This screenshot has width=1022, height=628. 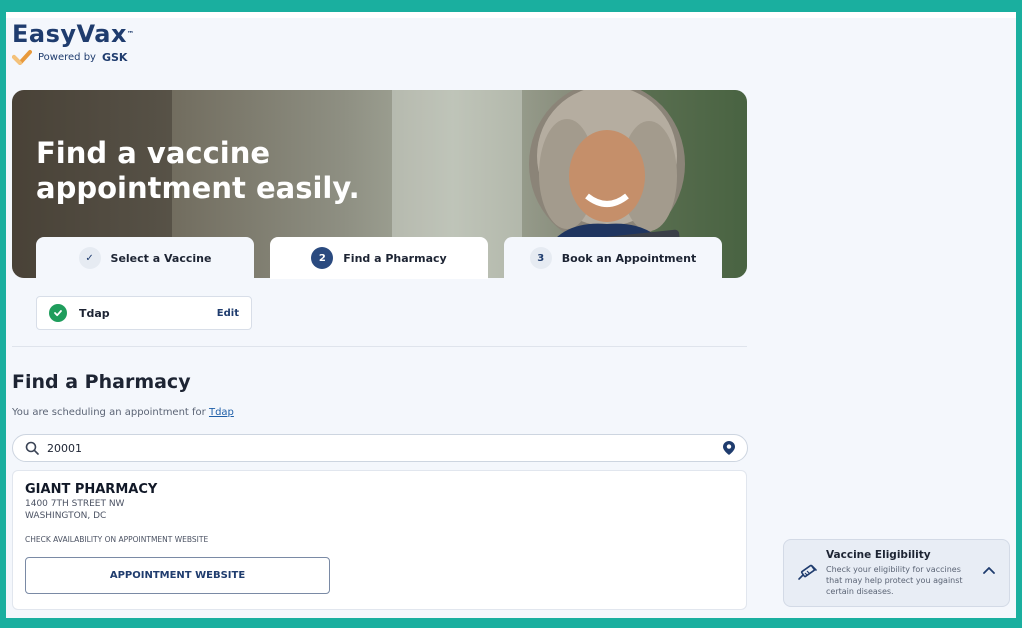 What do you see at coordinates (67, 57) in the screenshot?
I see `powered-by-text: Powered by` at bounding box center [67, 57].